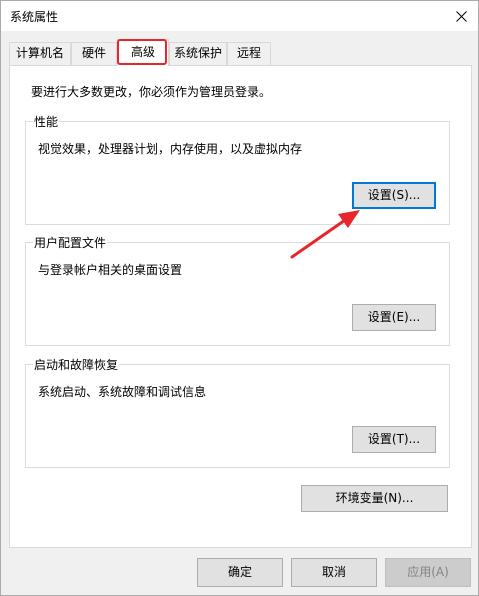 This screenshot has height=596, width=479. Describe the element at coordinates (46, 121) in the screenshot. I see `performance-group-title: 性能` at that location.